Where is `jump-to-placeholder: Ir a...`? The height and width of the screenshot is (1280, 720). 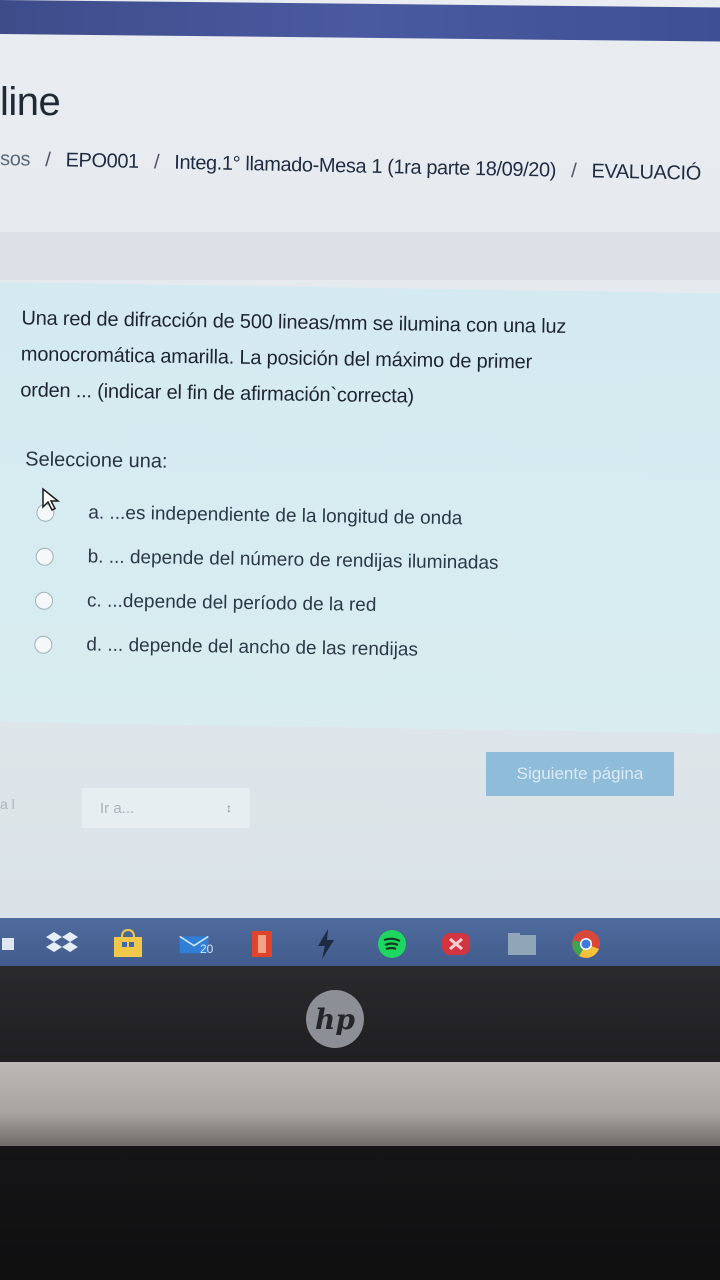
jump-to-placeholder: Ir a... is located at coordinates (117, 808).